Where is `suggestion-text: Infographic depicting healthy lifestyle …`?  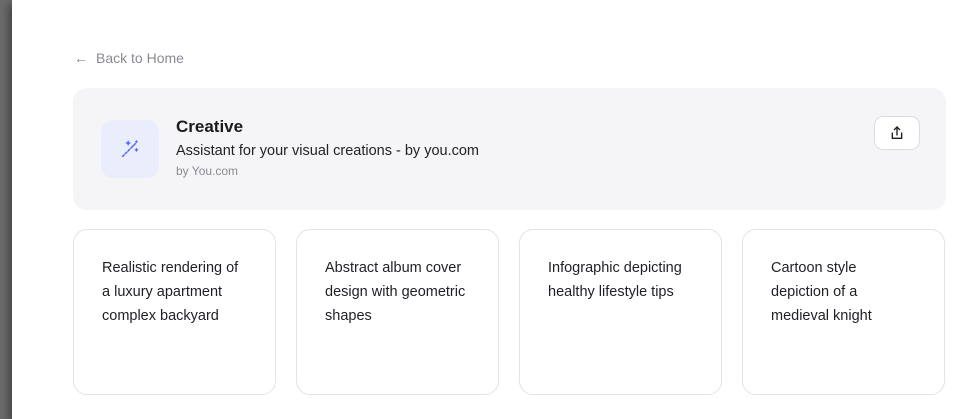 suggestion-text: Infographic depicting healthy lifestyle … is located at coordinates (615, 280).